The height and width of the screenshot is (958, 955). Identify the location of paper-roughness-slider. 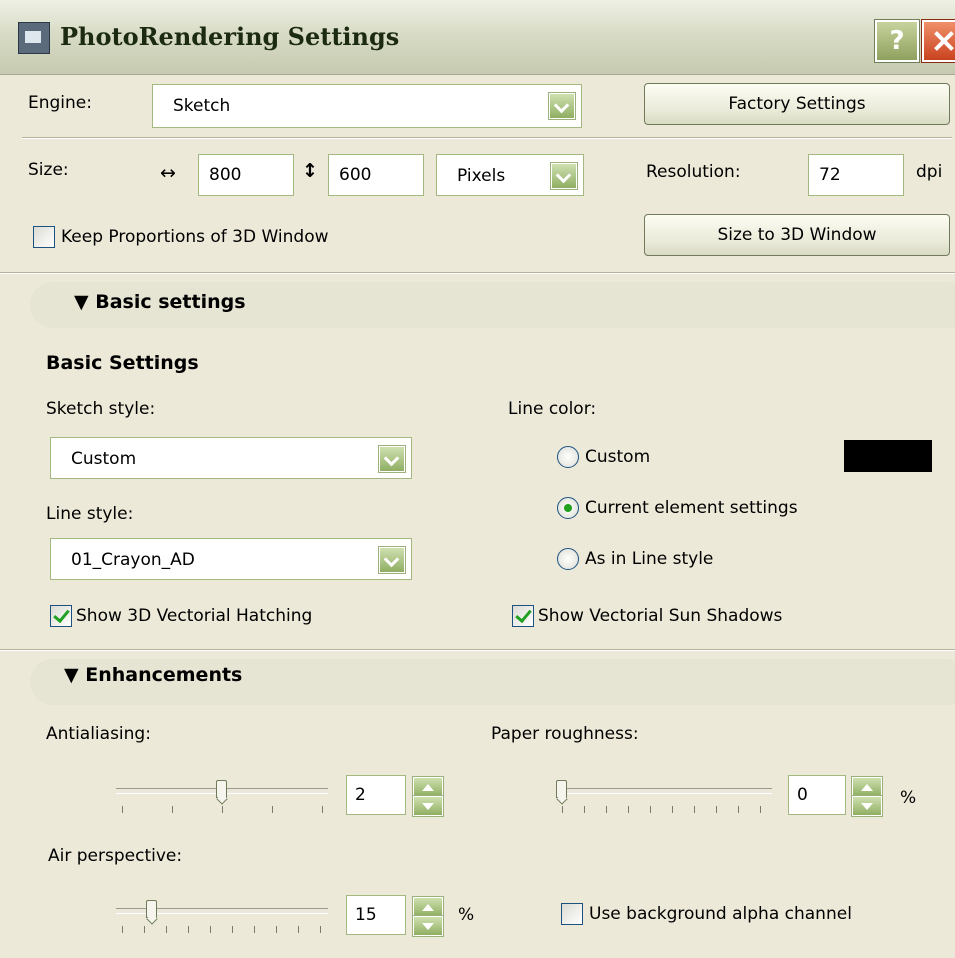
(664, 798).